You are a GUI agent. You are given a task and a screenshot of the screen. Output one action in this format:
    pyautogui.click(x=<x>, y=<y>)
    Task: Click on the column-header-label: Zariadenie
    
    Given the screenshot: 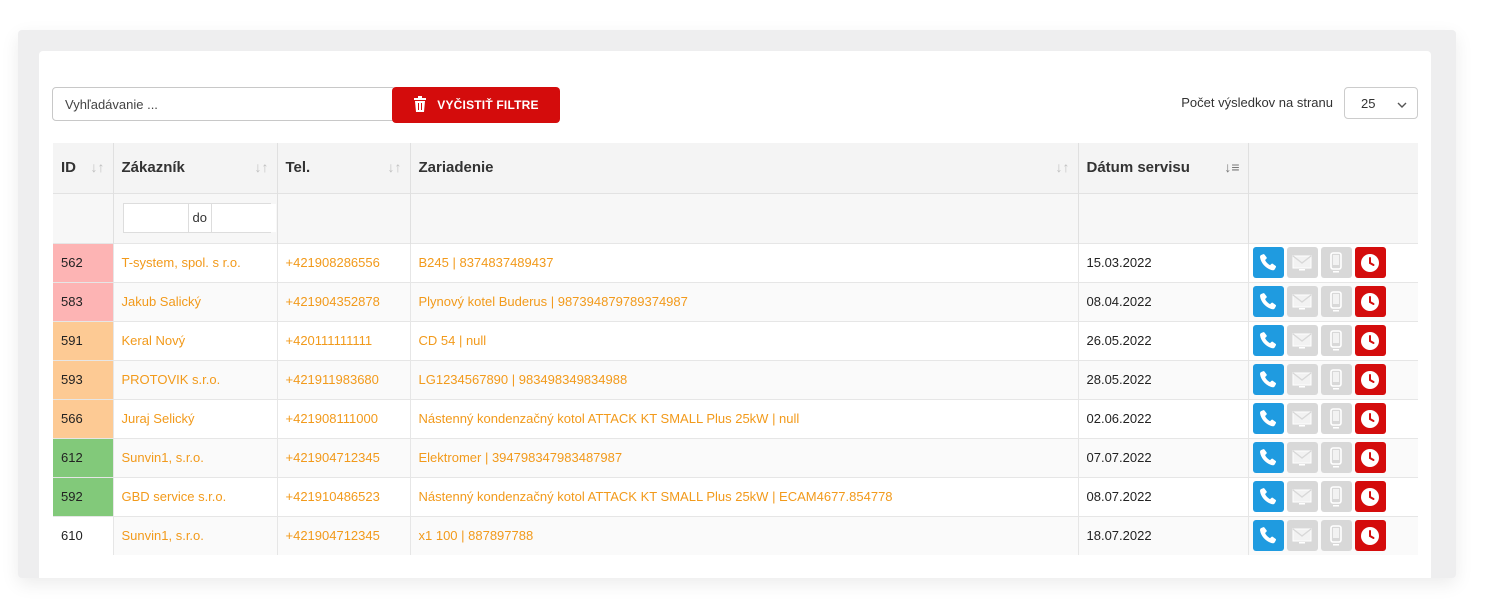 What is the action you would take?
    pyautogui.click(x=456, y=168)
    